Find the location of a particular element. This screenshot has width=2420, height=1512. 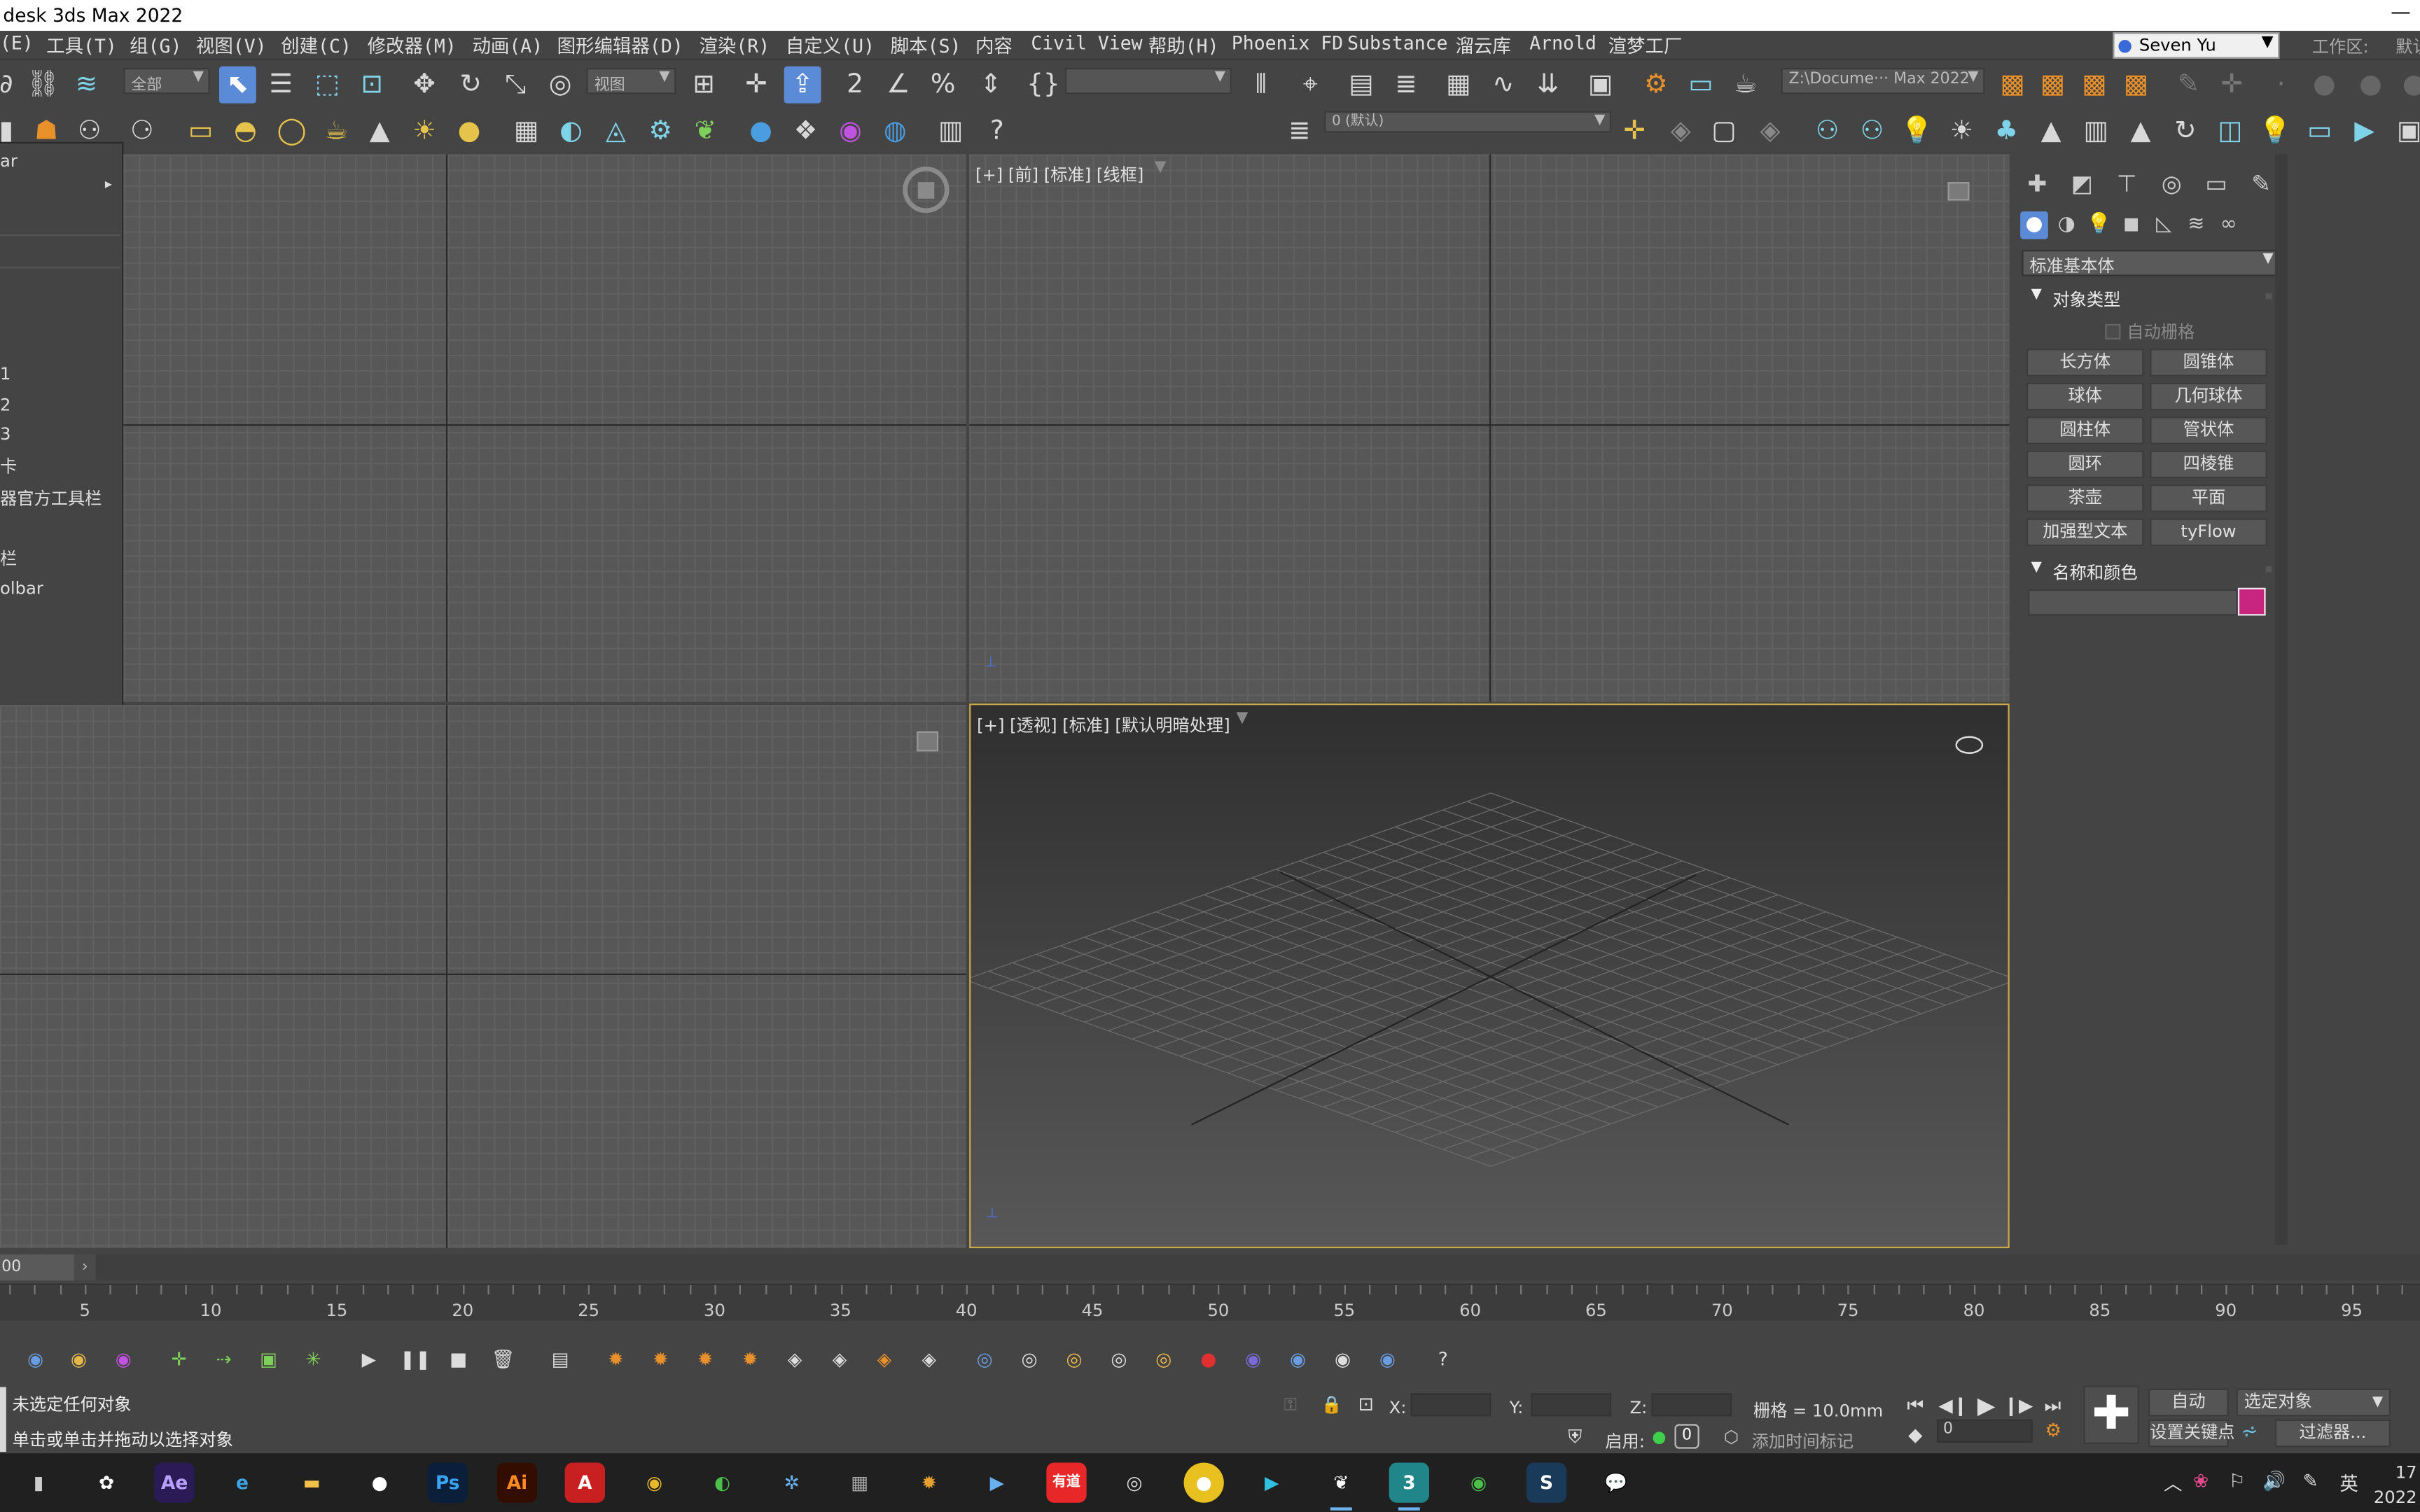

create-layer-icon: ✛ is located at coordinates (1635, 131).